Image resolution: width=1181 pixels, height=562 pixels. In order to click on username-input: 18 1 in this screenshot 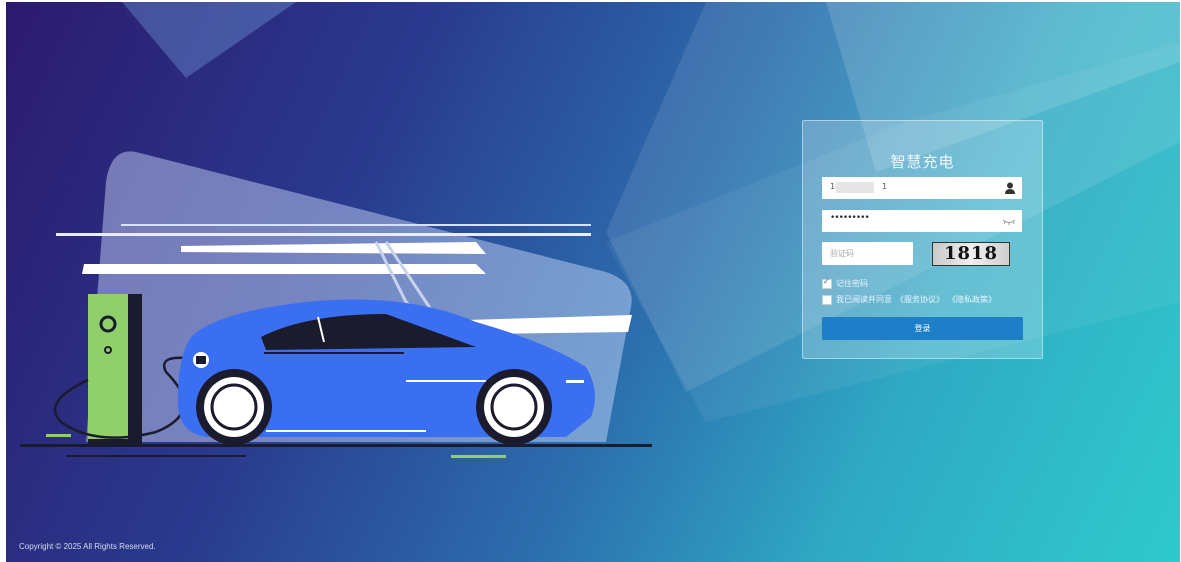, I will do `click(922, 188)`.